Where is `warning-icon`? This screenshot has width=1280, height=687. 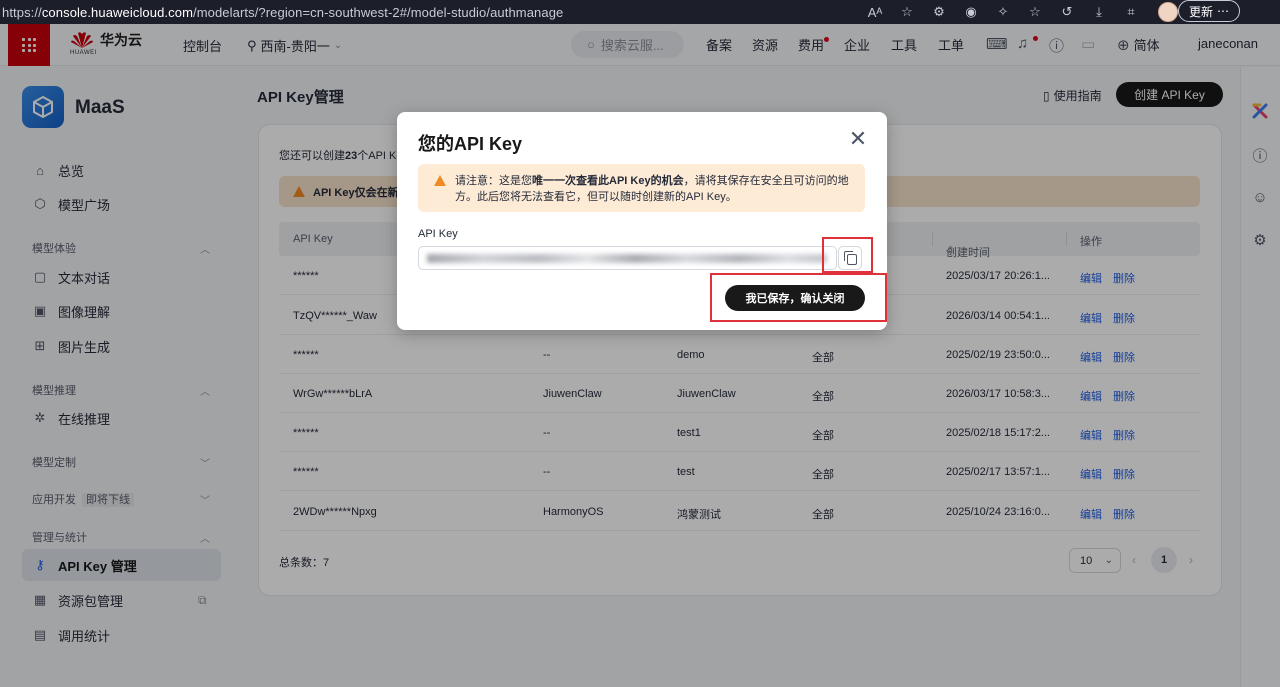
warning-icon is located at coordinates (440, 180).